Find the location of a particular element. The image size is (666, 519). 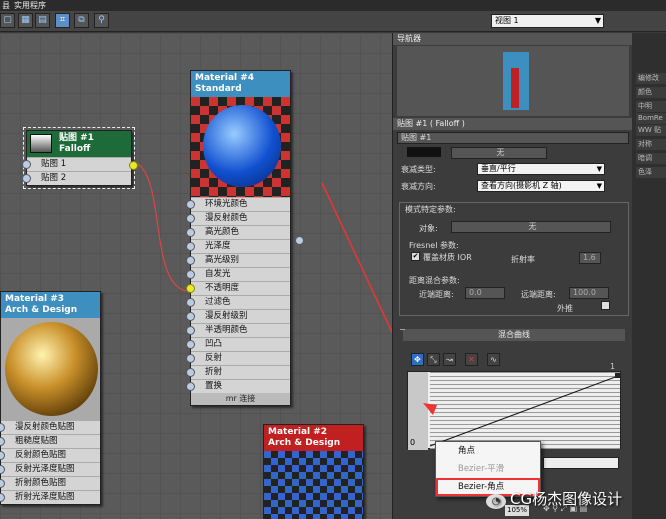

node-material4-header: Material #4 Standard is located at coordinates (240, 84).